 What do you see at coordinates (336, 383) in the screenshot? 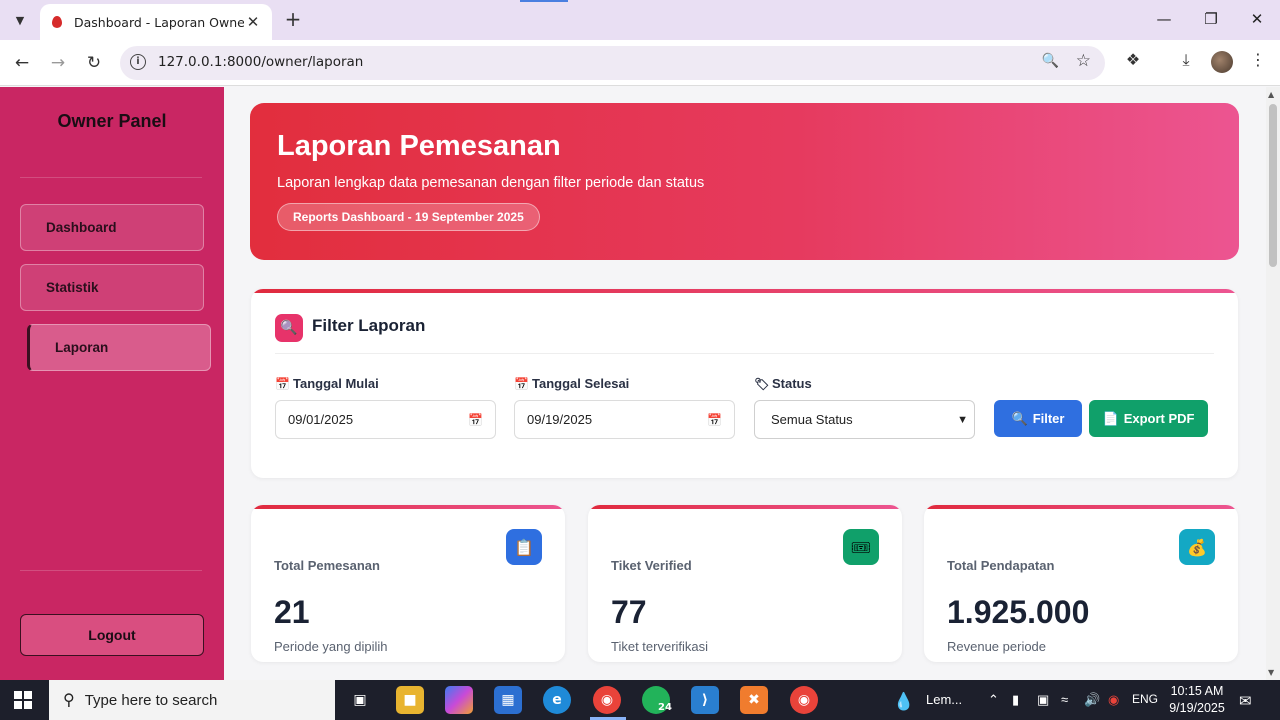
I see `start-date-label-text: Tanggal Mulai` at bounding box center [336, 383].